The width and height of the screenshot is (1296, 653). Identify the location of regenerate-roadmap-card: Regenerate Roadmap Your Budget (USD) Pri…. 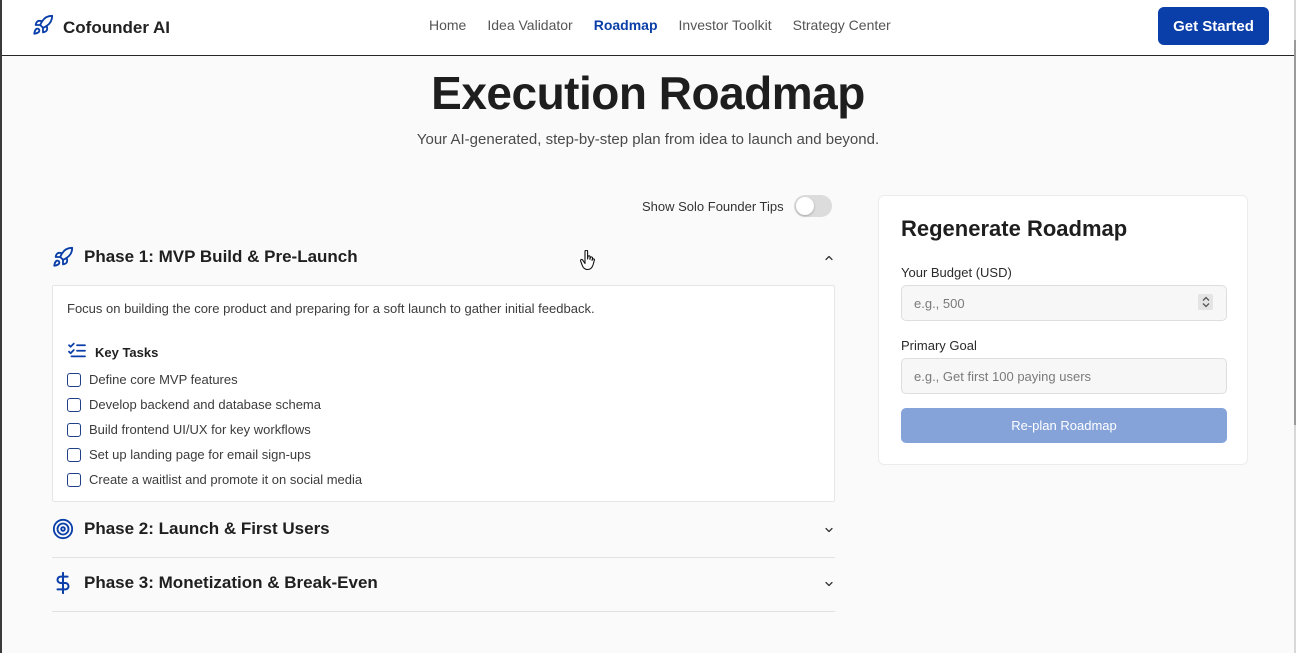
(1063, 330).